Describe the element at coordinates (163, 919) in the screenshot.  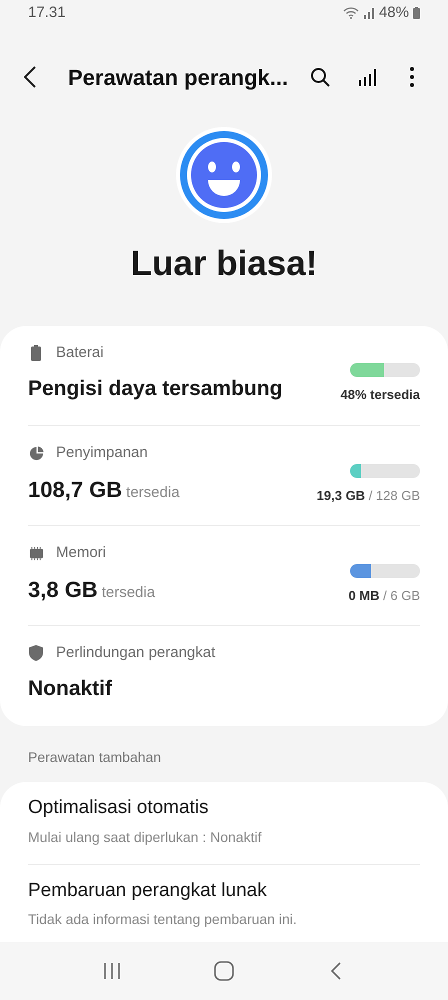
I see `item-subtitle: Tidak ada informasi tentang pembaruan ini.` at that location.